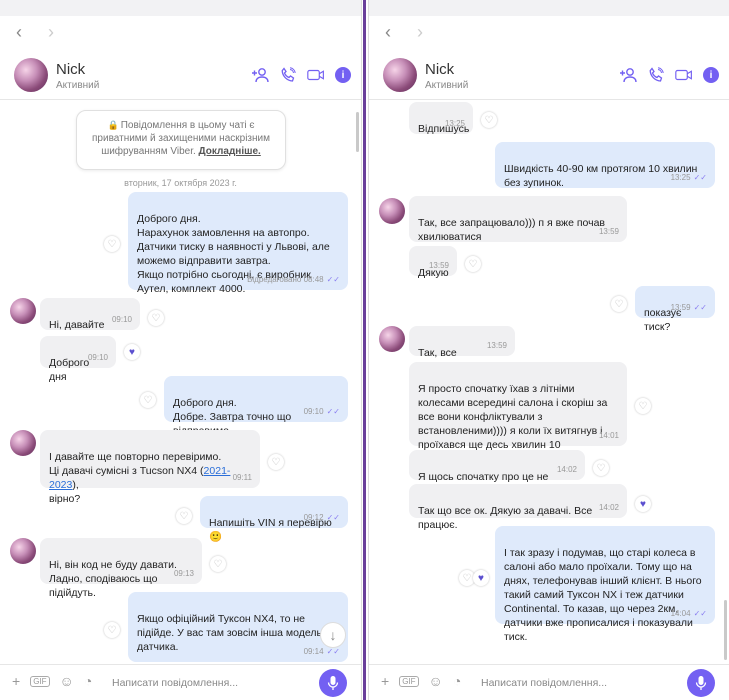 The width and height of the screenshot is (729, 700). I want to click on message-time: 09:13, so click(183, 573).